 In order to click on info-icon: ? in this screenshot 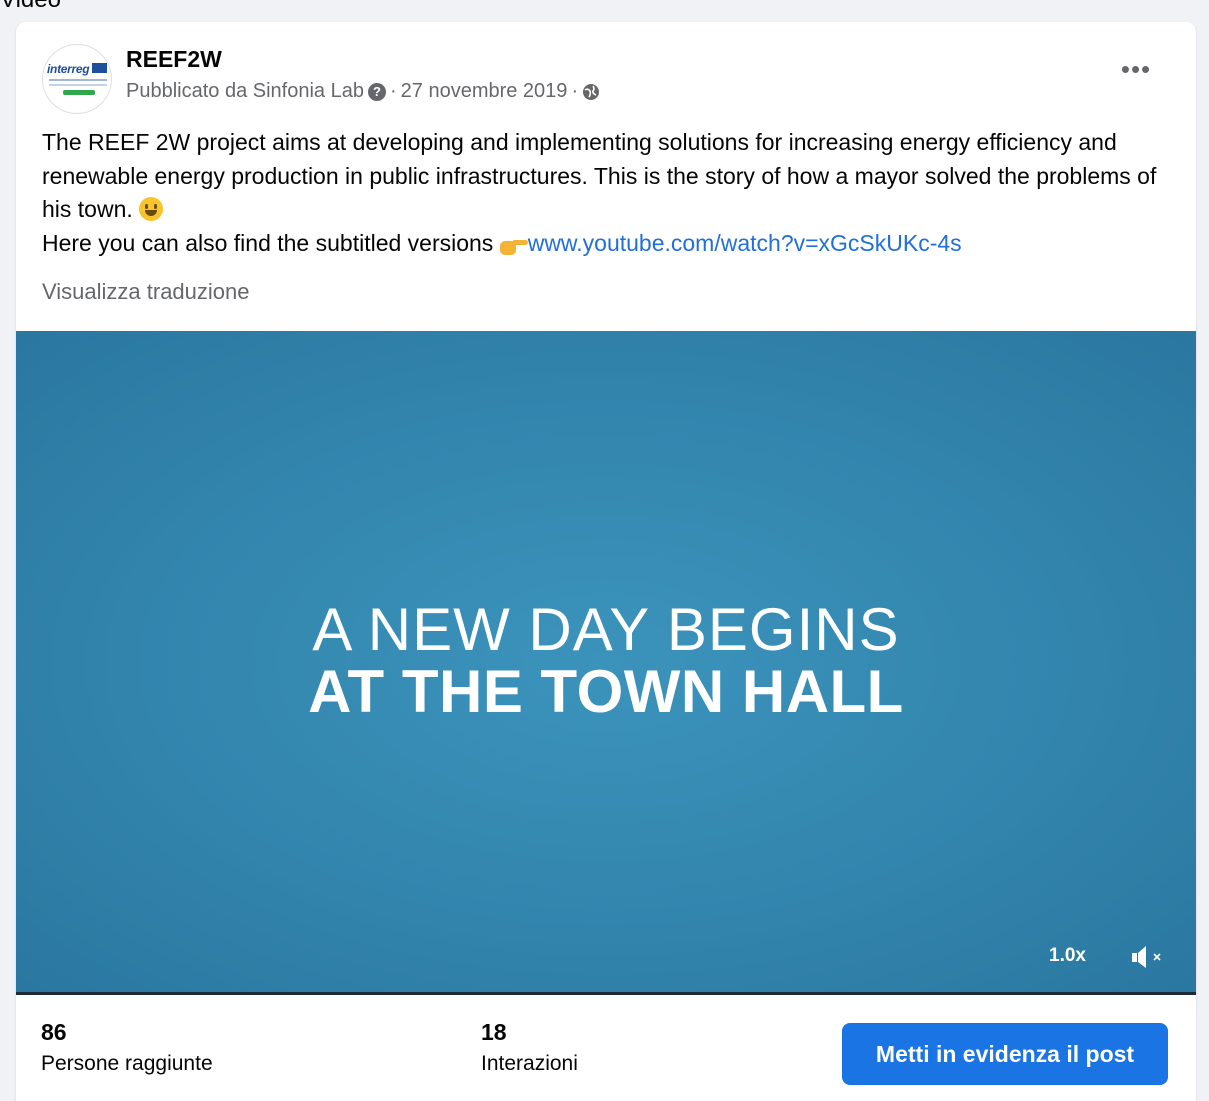, I will do `click(376, 91)`.